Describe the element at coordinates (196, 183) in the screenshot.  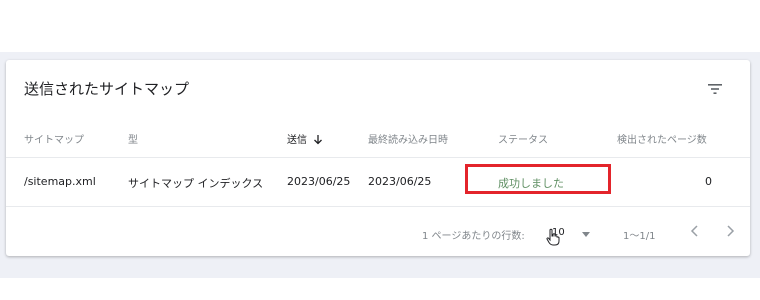
I see `cell-type: サイトマップ インデックス` at that location.